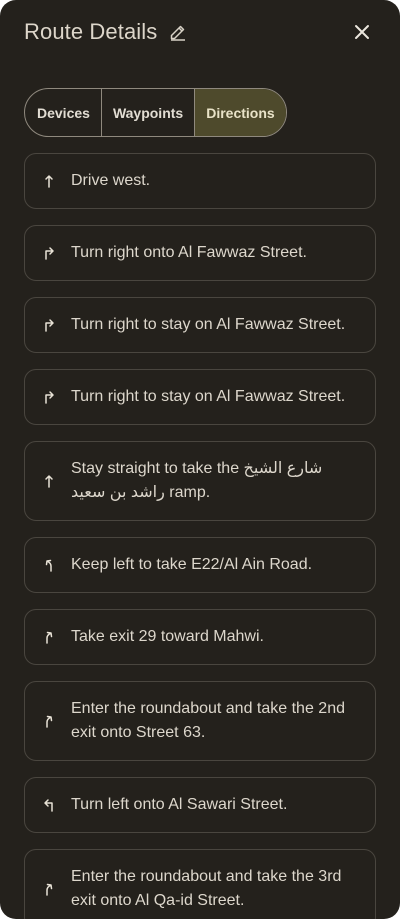 Image resolution: width=400 pixels, height=919 pixels. I want to click on edit-title-button, so click(178, 32).